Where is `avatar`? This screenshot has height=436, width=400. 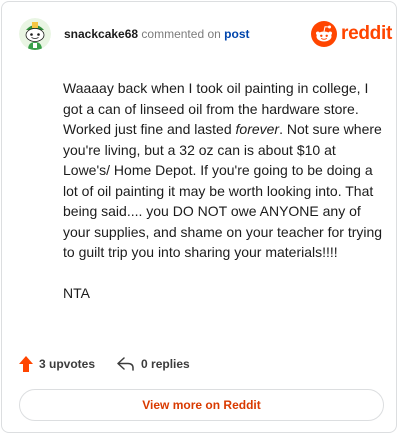
avatar is located at coordinates (35, 34).